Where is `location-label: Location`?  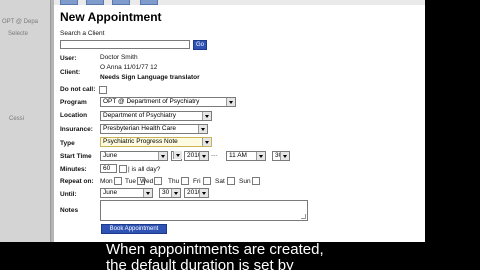 location-label: Location is located at coordinates (74, 115).